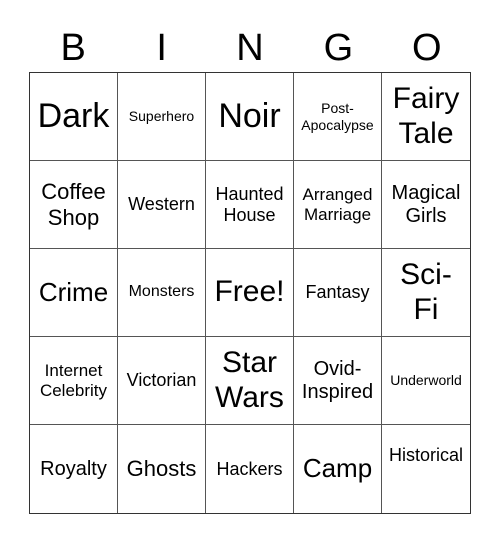 This screenshot has height=544, width=500. I want to click on cell-text: Victorian, so click(161, 380).